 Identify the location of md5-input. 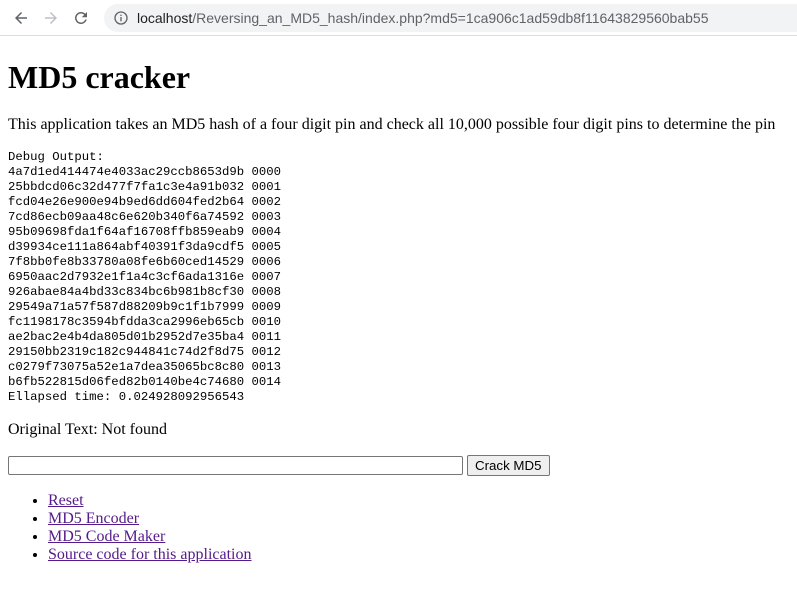
(235, 465).